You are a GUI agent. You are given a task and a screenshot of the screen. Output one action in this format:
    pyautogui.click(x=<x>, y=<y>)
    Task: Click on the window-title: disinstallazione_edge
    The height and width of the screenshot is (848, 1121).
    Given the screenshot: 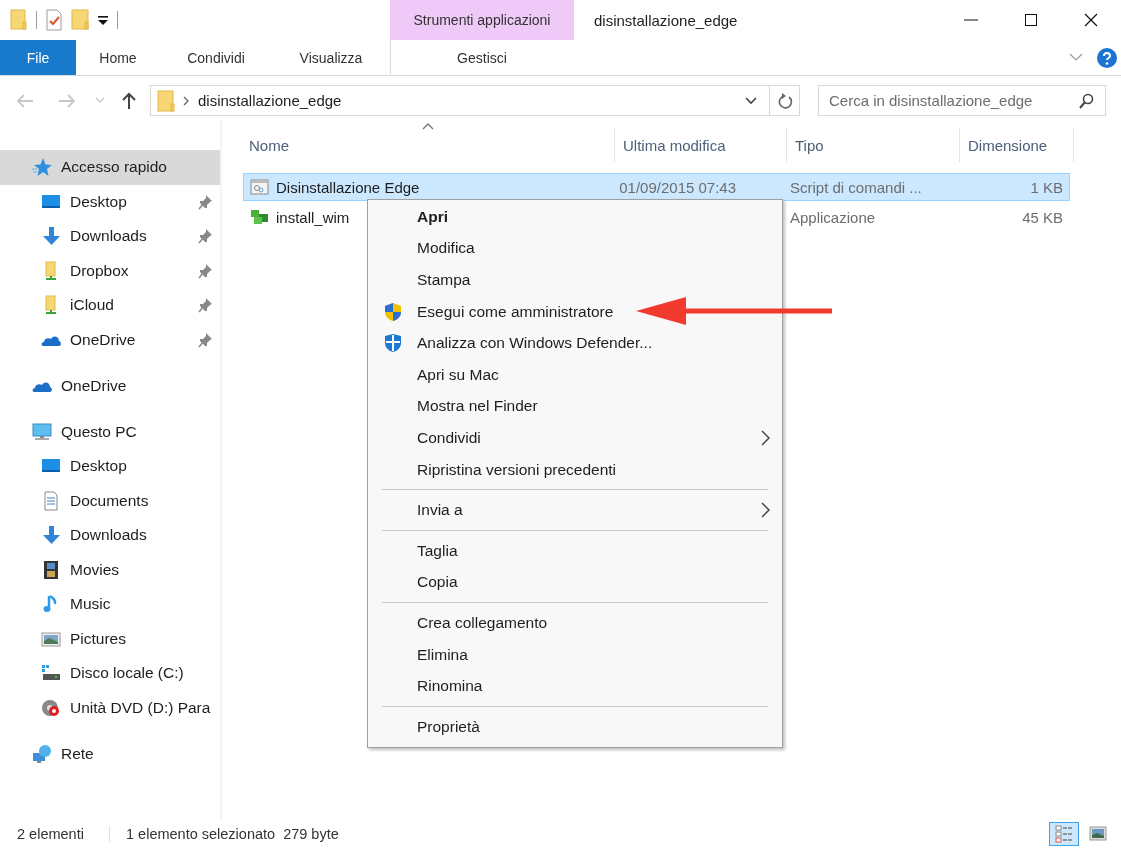 What is the action you would take?
    pyautogui.click(x=666, y=20)
    